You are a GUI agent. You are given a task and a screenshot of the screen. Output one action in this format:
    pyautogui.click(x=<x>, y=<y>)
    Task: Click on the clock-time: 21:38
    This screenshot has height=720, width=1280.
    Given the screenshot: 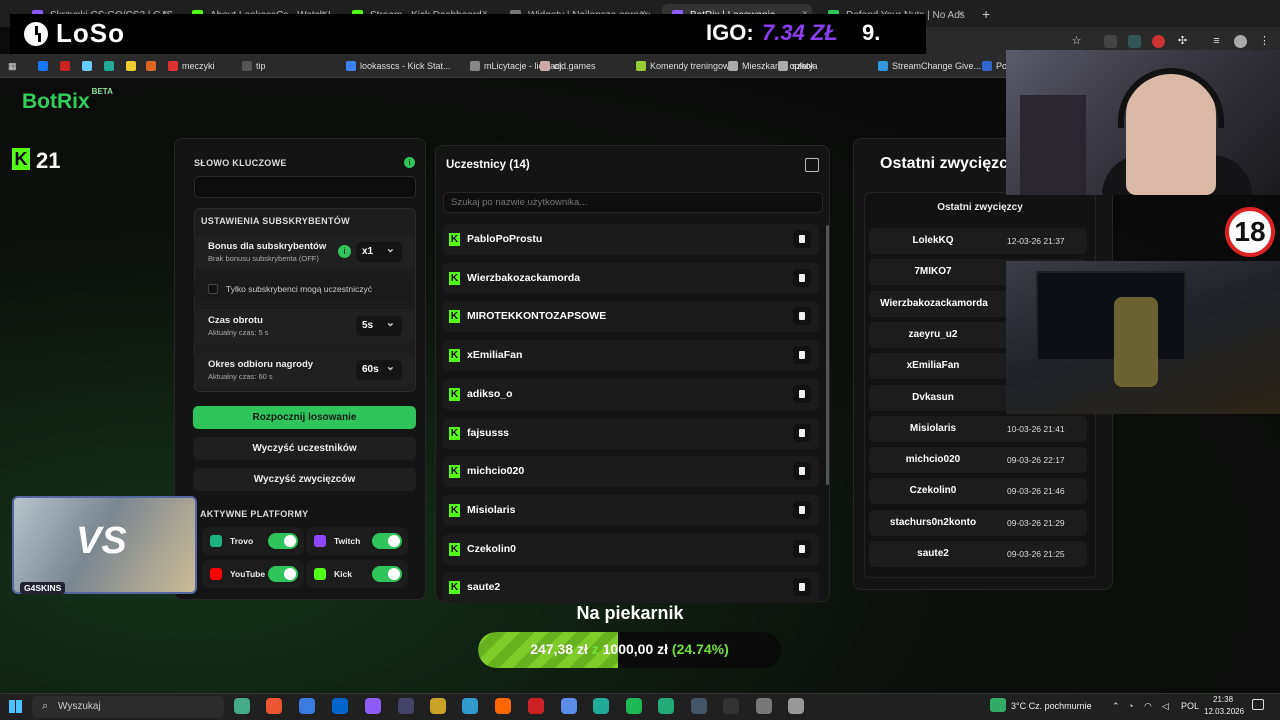 What is the action you would take?
    pyautogui.click(x=1223, y=699)
    